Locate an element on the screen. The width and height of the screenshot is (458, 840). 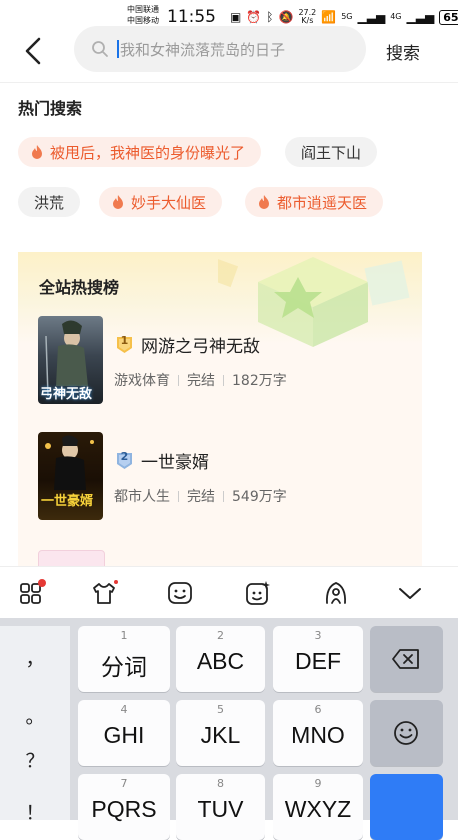
battery-indicator: 65 is located at coordinates (448, 17).